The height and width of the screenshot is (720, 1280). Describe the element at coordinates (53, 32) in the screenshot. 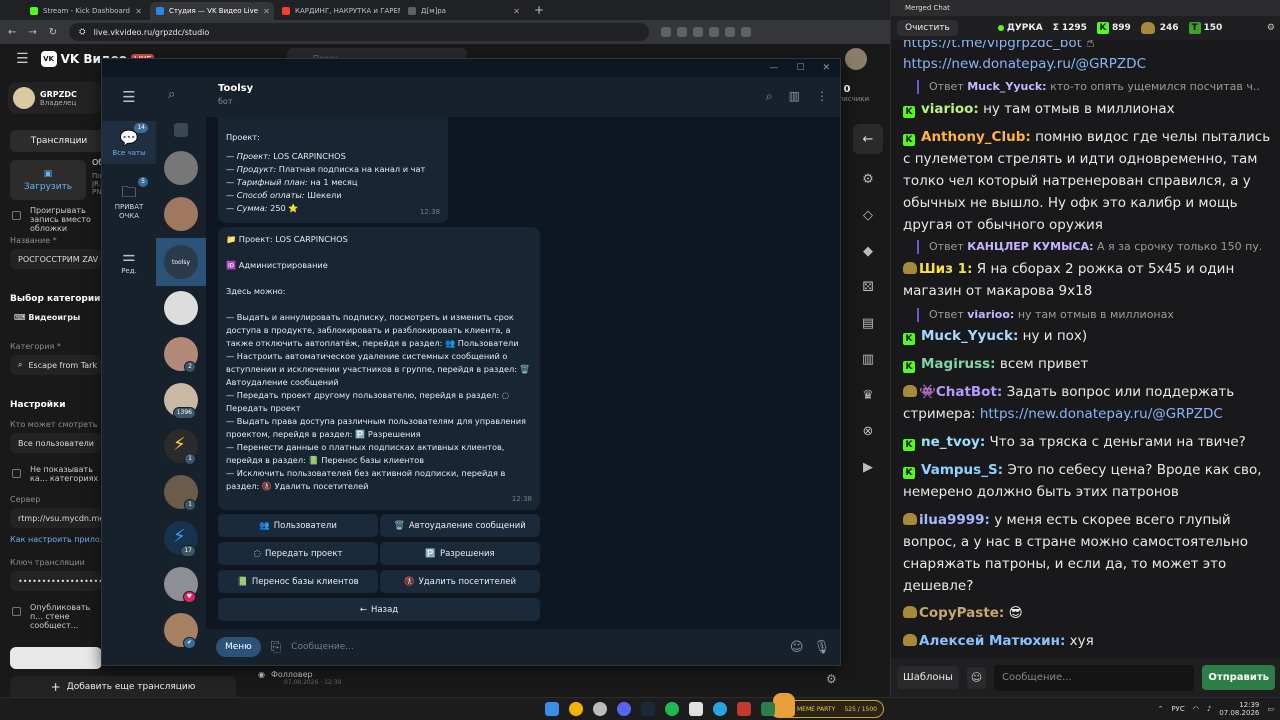

I see `reload-icon: ↻` at that location.